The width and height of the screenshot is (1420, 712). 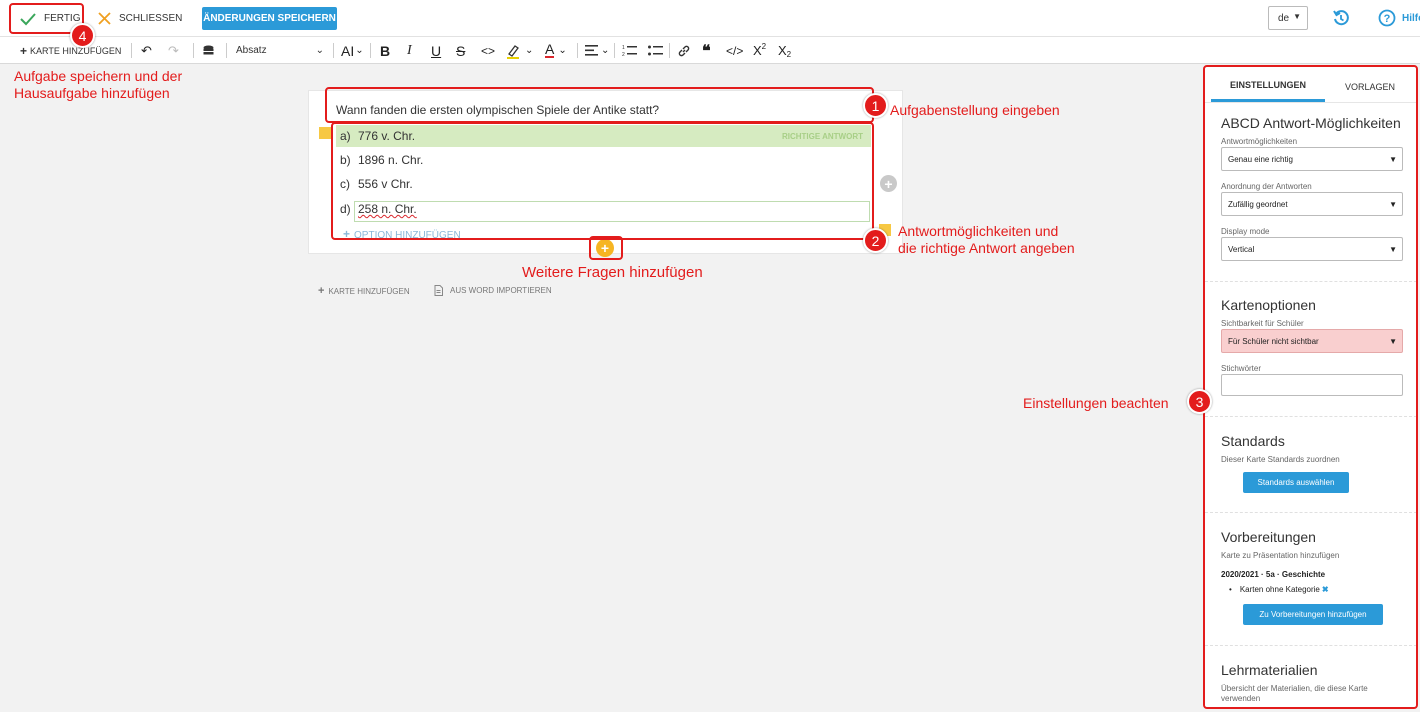 What do you see at coordinates (1411, 18) in the screenshot?
I see `help-link: Hilfe` at bounding box center [1411, 18].